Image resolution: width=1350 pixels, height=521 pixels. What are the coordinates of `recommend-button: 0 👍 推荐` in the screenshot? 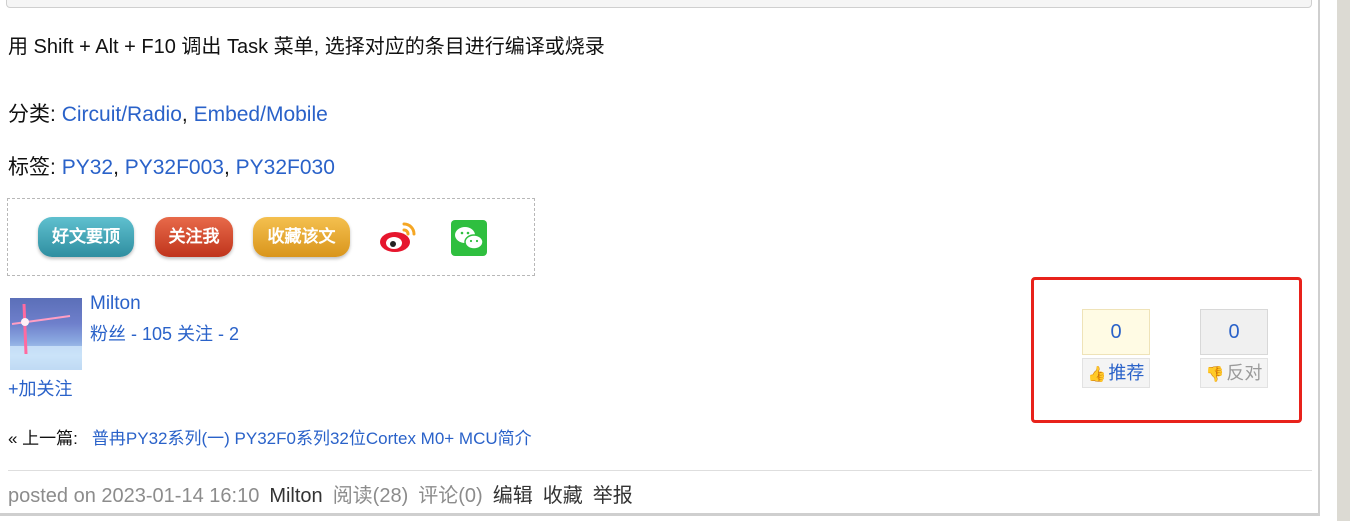 It's located at (1116, 348).